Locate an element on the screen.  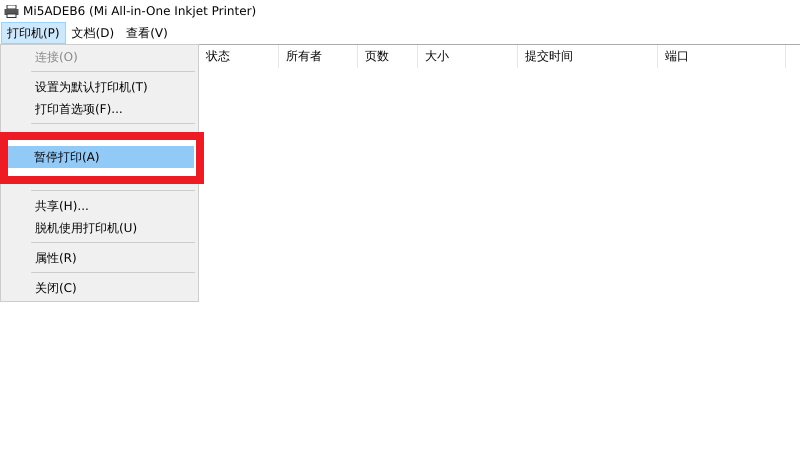
menu-item: 设置为默认打印机(T) is located at coordinates (99, 87).